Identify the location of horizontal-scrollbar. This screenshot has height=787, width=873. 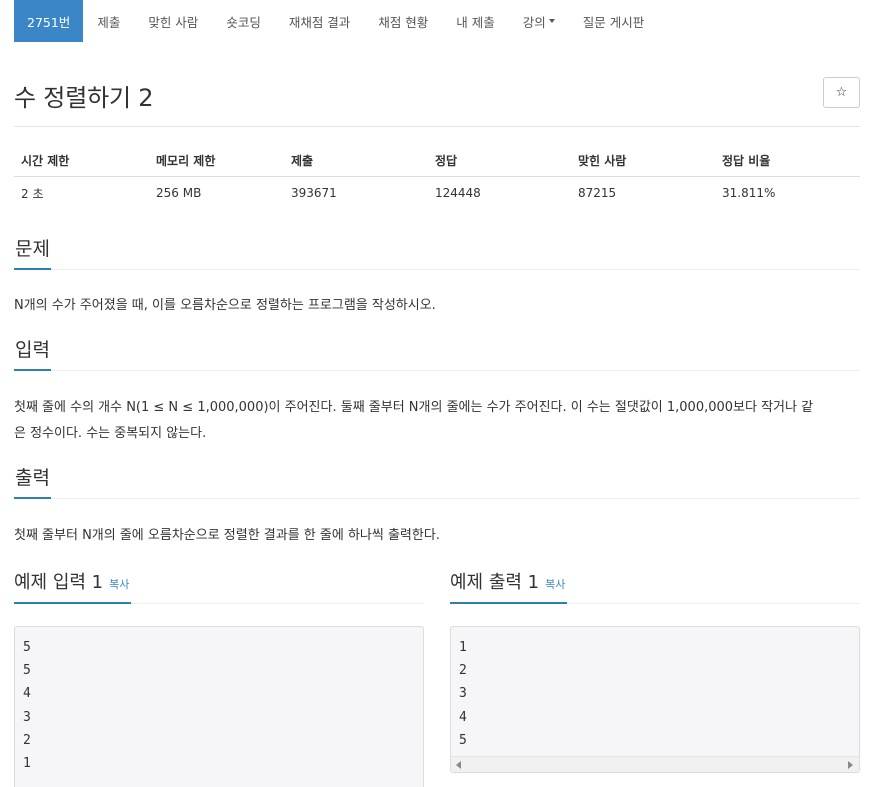
(655, 764).